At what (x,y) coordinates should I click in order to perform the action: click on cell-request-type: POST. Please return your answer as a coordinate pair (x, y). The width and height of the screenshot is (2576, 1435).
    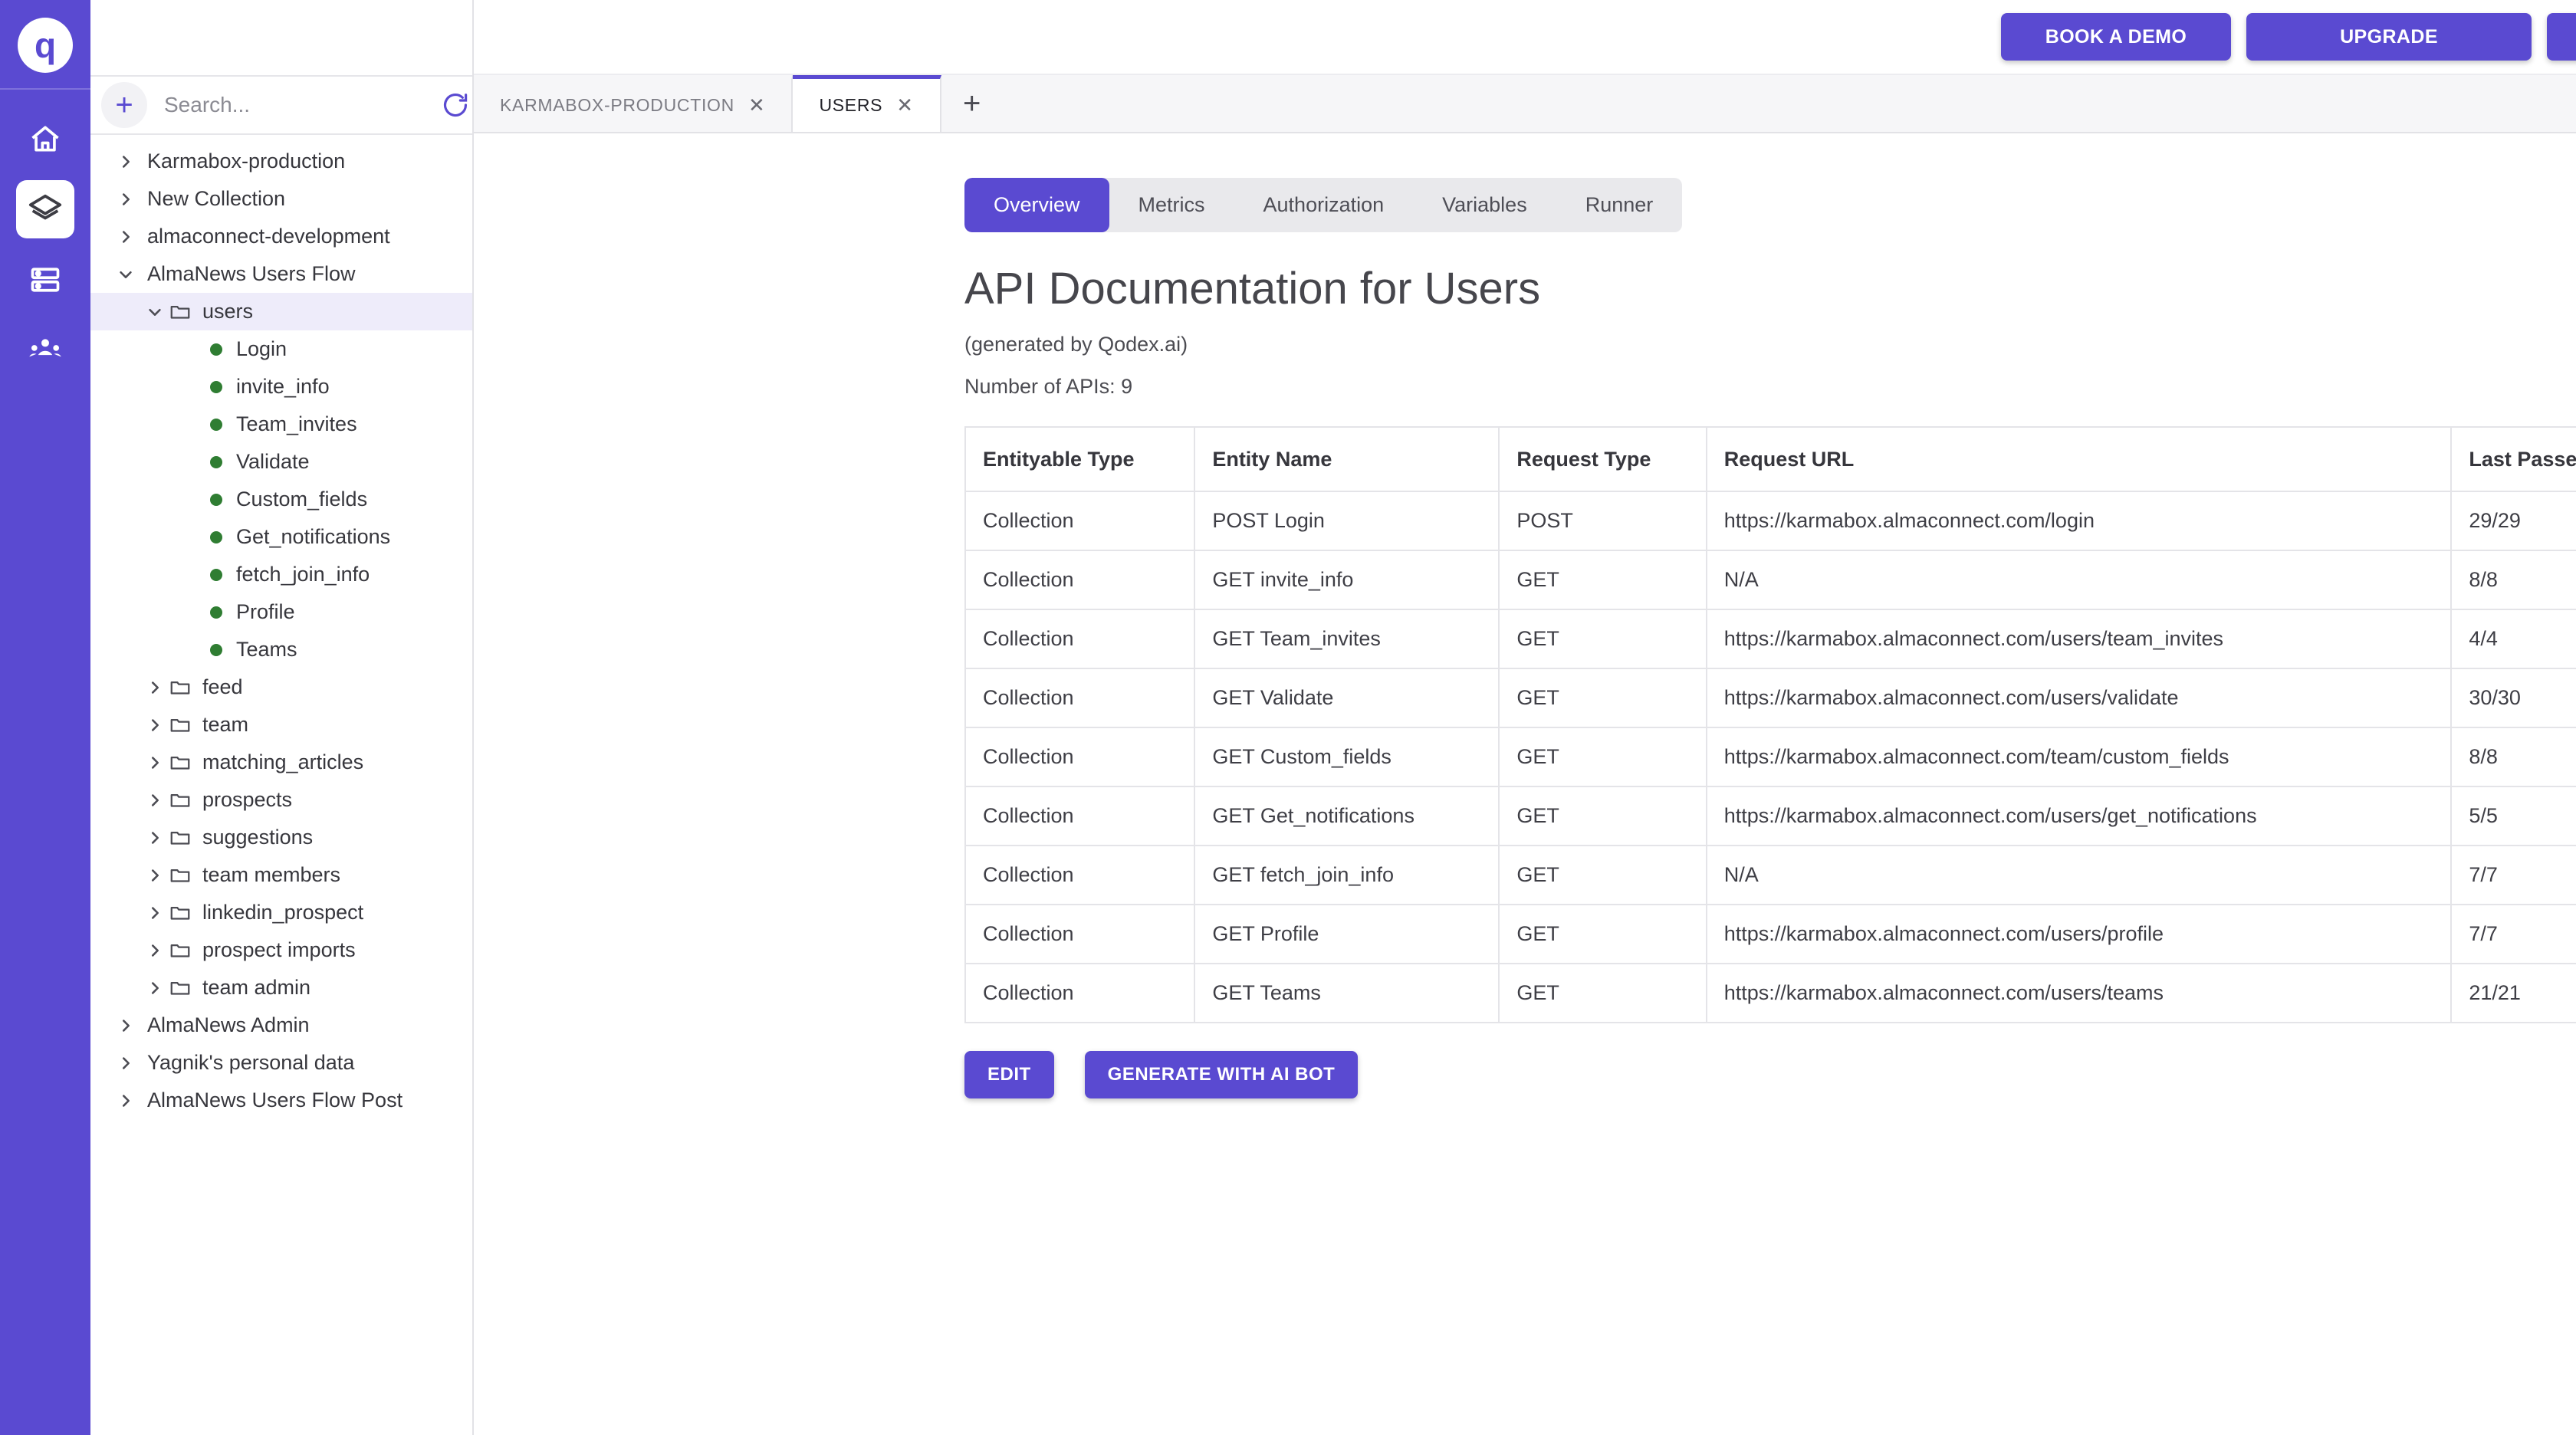
    Looking at the image, I should click on (1603, 521).